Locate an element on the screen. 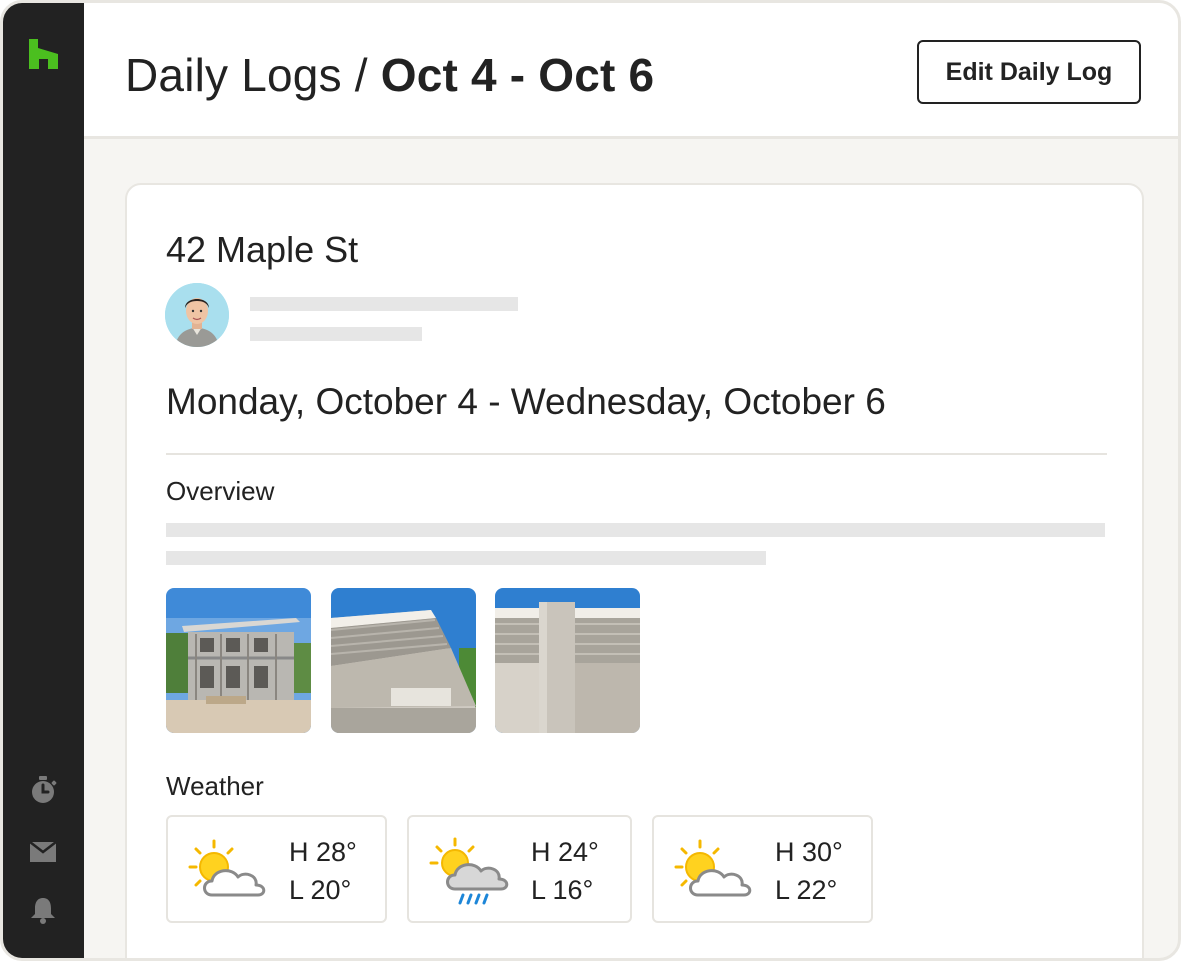  weather-temps: H 30° L 22° is located at coordinates (809, 871).